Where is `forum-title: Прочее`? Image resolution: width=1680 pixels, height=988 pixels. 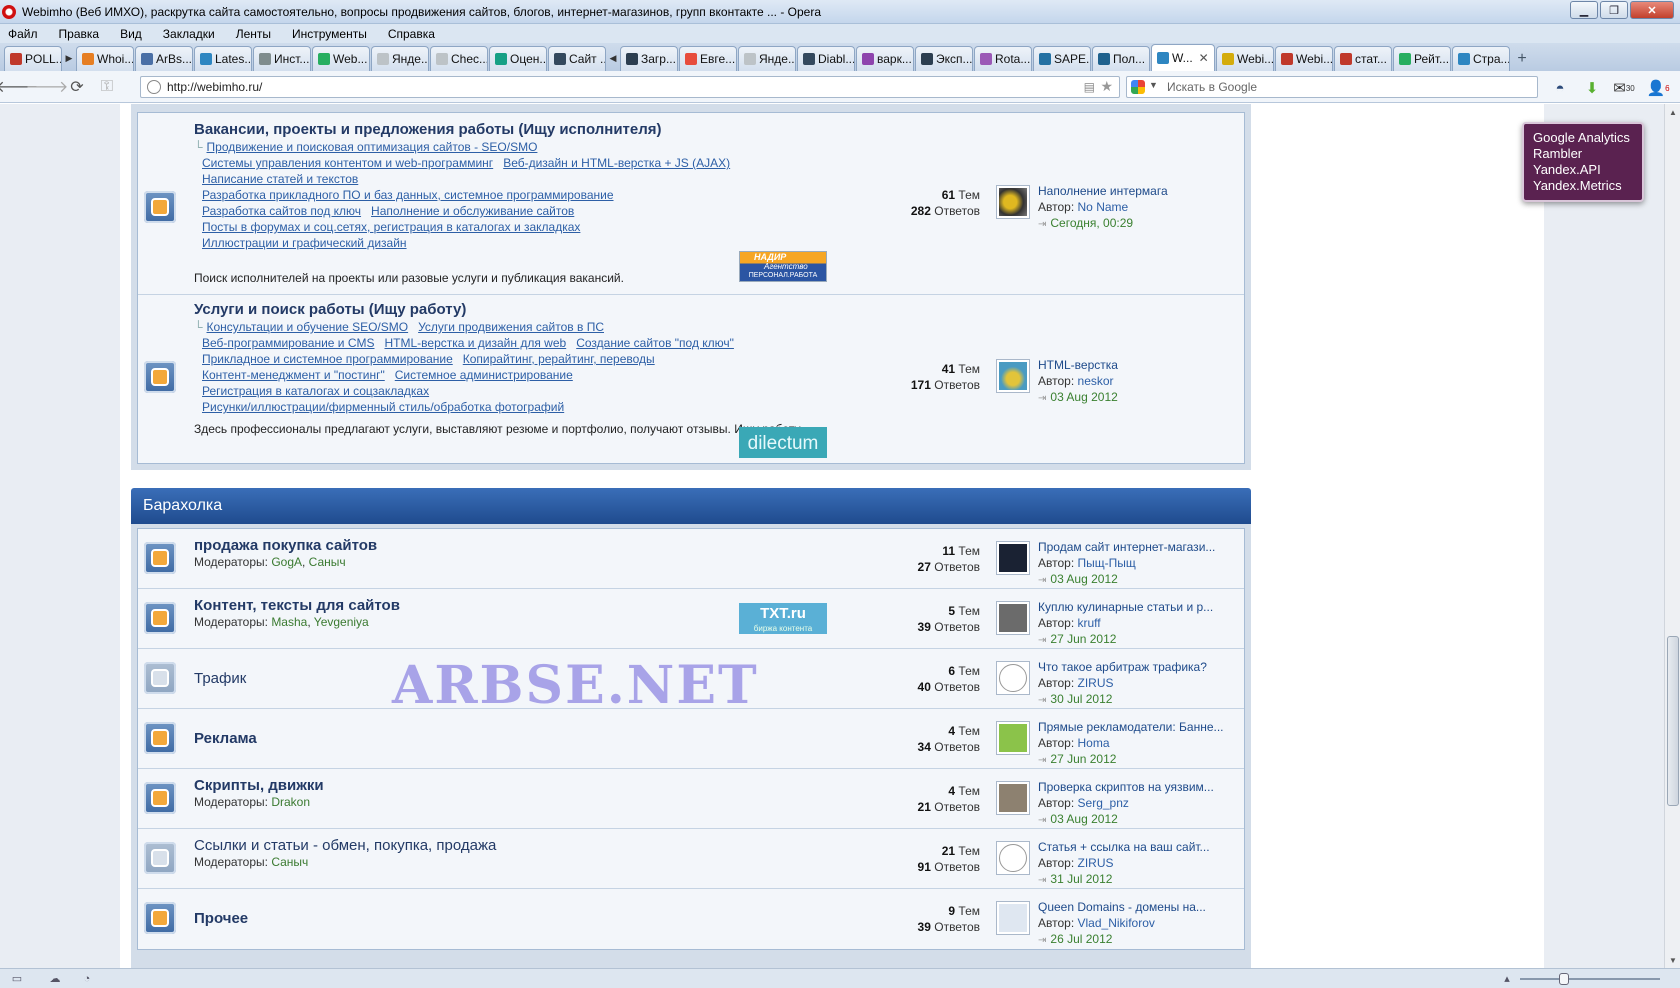
forum-title: Прочее is located at coordinates (221, 918).